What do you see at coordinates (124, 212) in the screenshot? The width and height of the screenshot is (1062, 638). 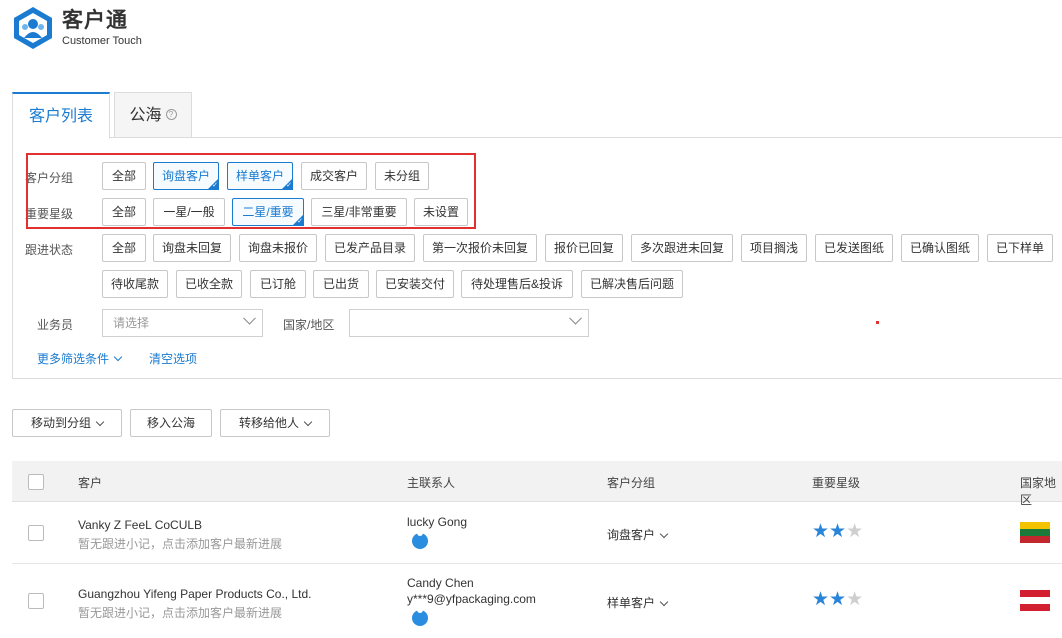 I see `chip-star-all: 全部` at bounding box center [124, 212].